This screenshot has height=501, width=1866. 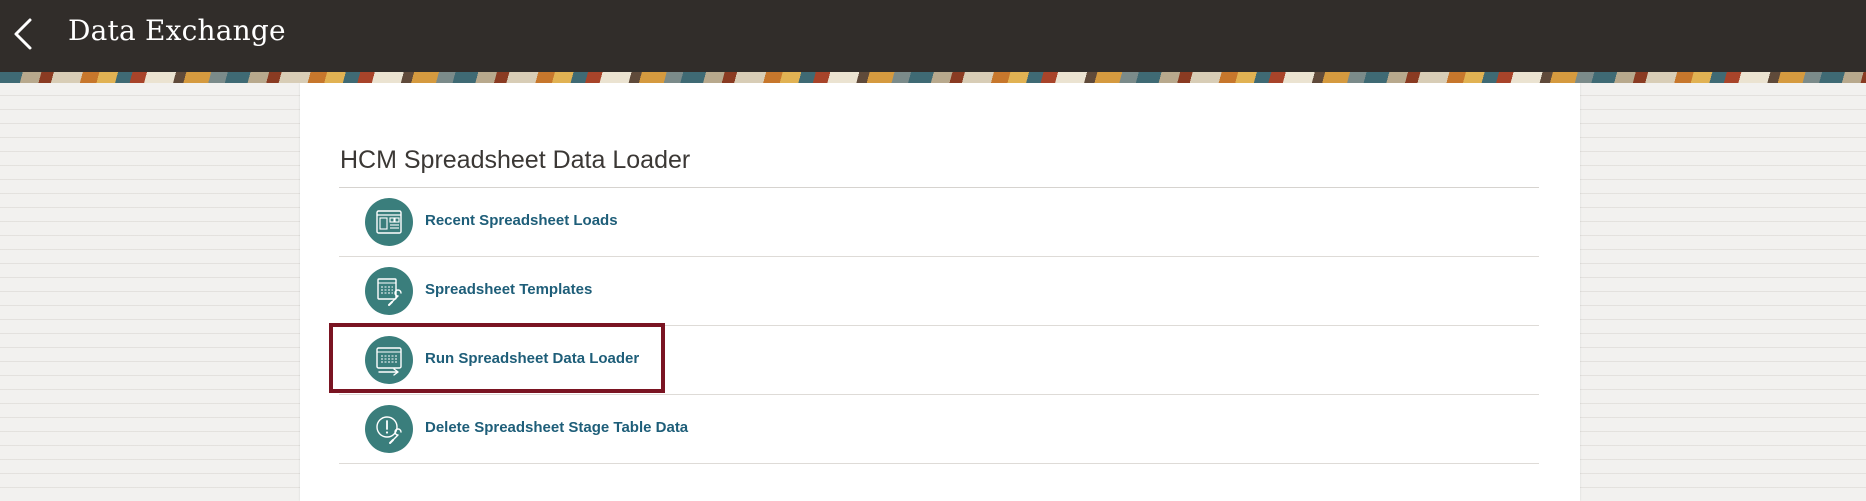 I want to click on page-header: Data Exchange, so click(x=933, y=36).